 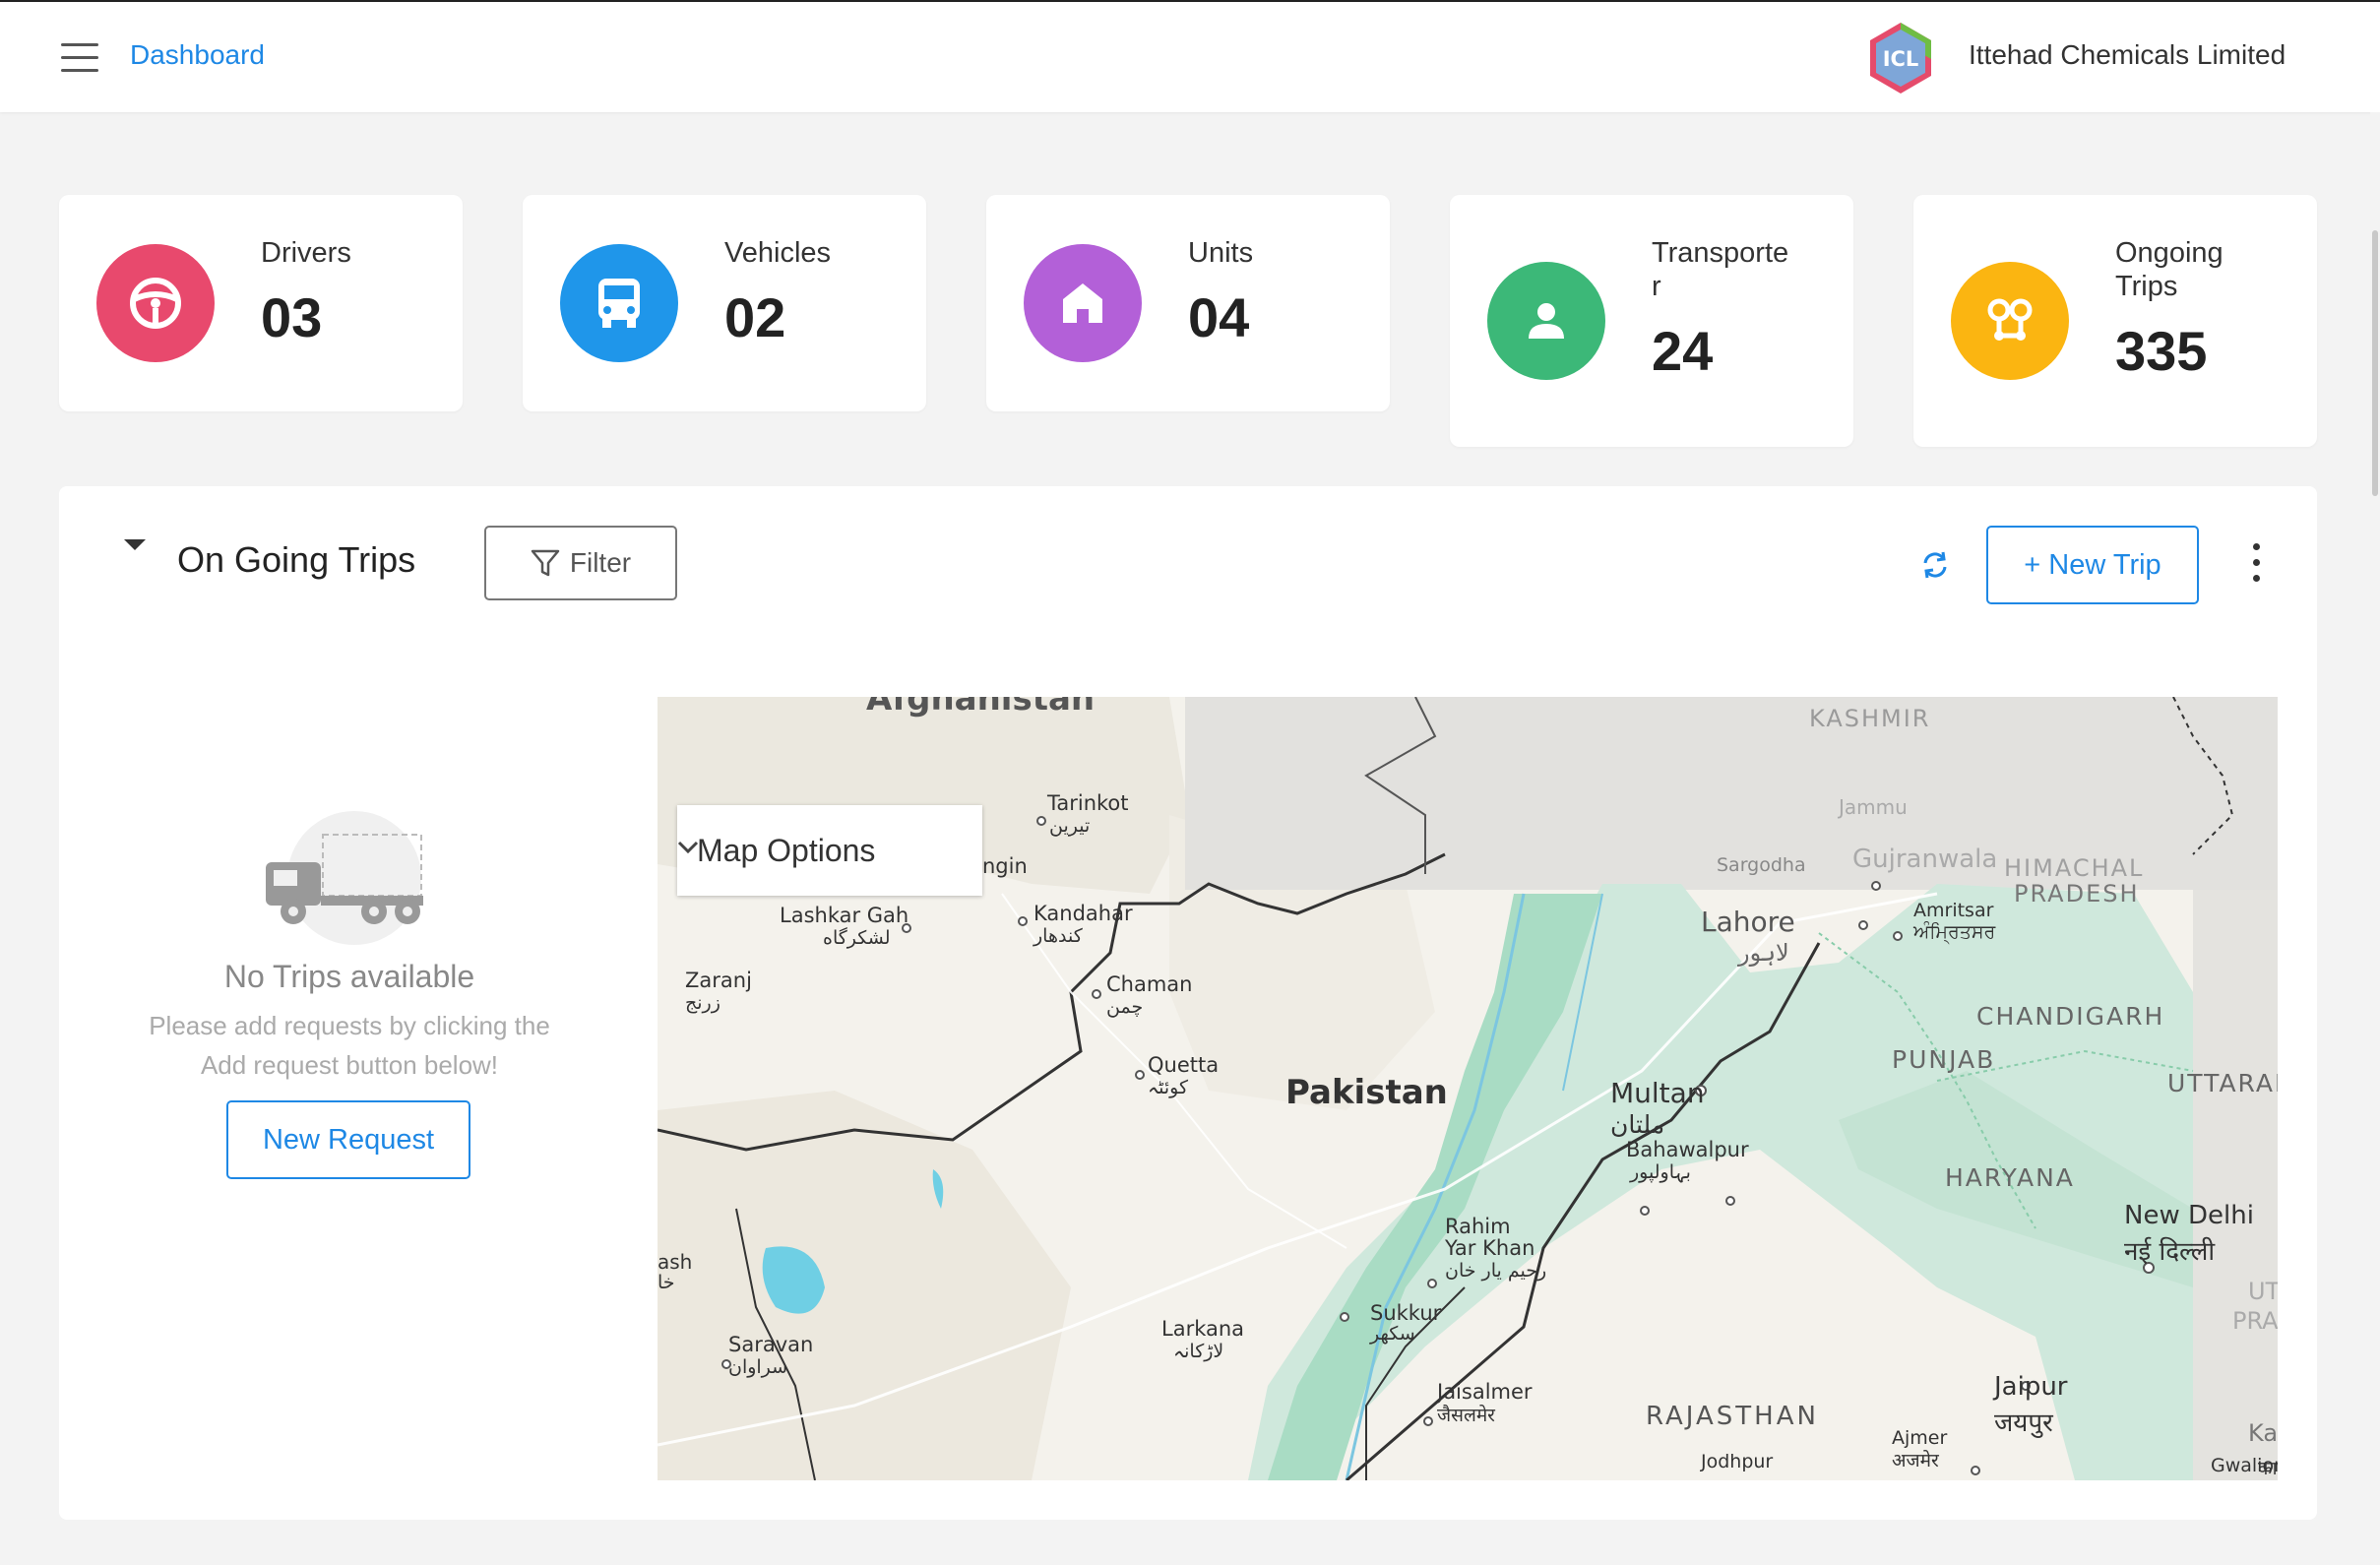 What do you see at coordinates (1637, 1124) in the screenshot?
I see `map-label: ملتان` at bounding box center [1637, 1124].